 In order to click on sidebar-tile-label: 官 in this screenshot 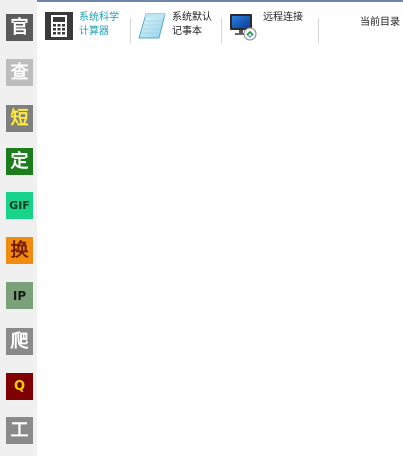, I will do `click(19, 27)`.